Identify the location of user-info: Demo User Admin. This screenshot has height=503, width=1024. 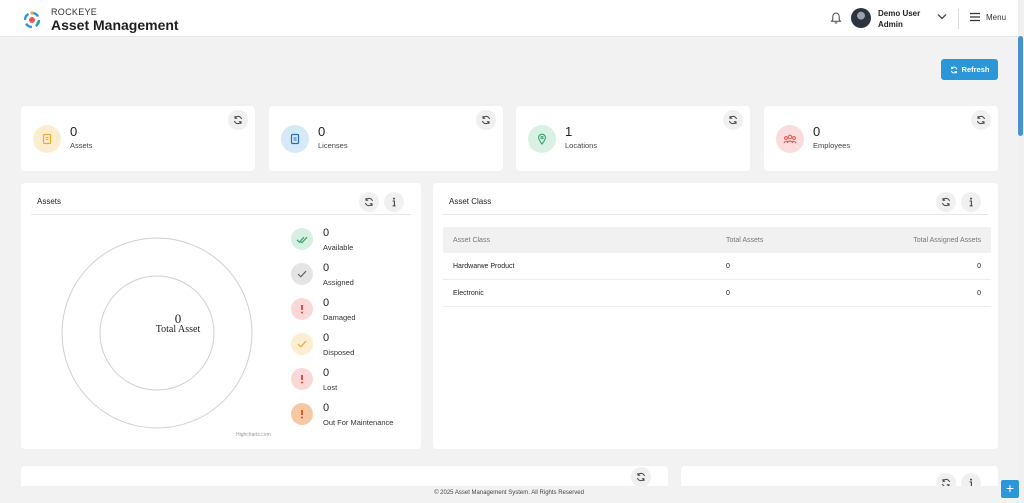
(899, 19).